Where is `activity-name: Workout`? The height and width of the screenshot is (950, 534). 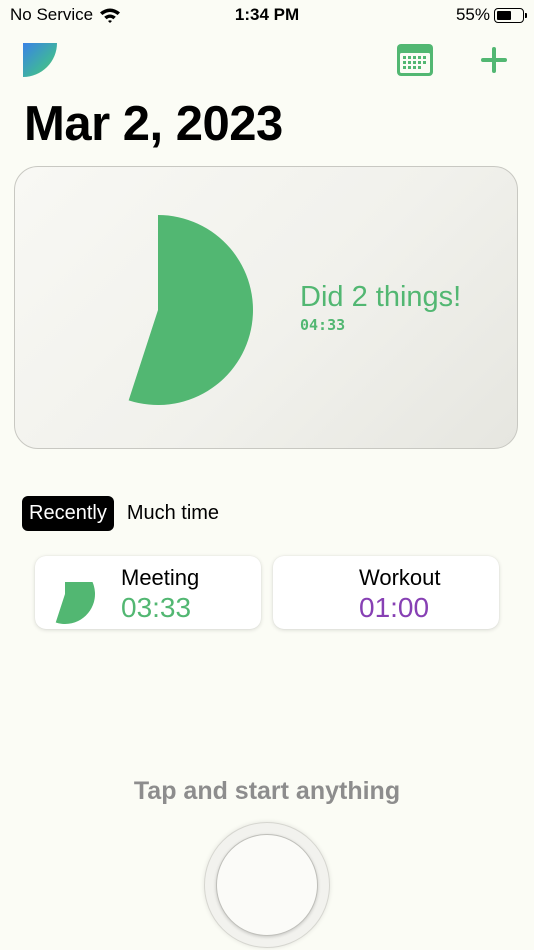
activity-name: Workout is located at coordinates (400, 577).